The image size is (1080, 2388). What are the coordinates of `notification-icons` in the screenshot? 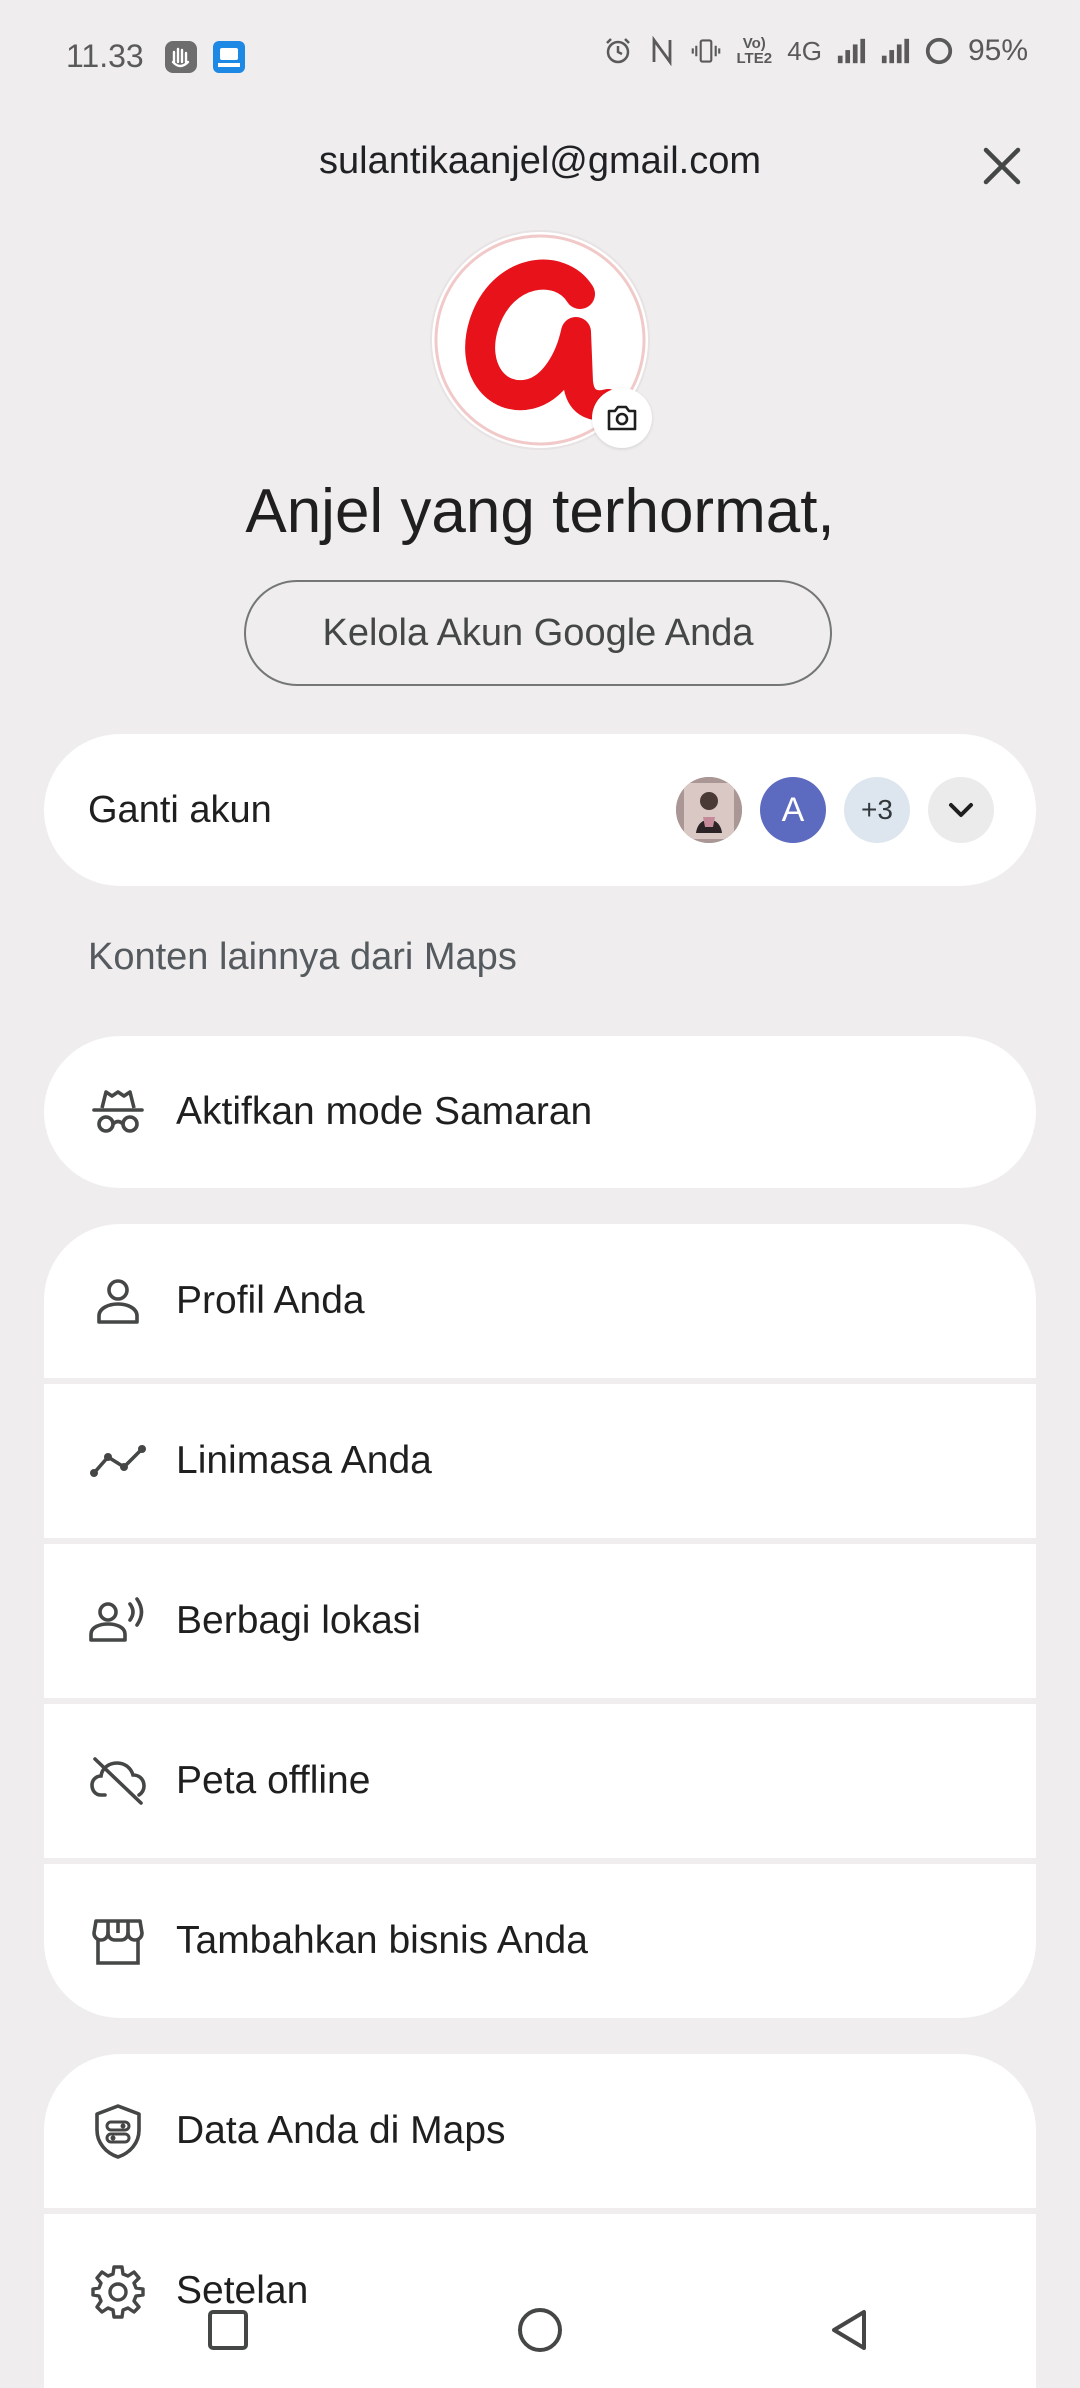 It's located at (205, 57).